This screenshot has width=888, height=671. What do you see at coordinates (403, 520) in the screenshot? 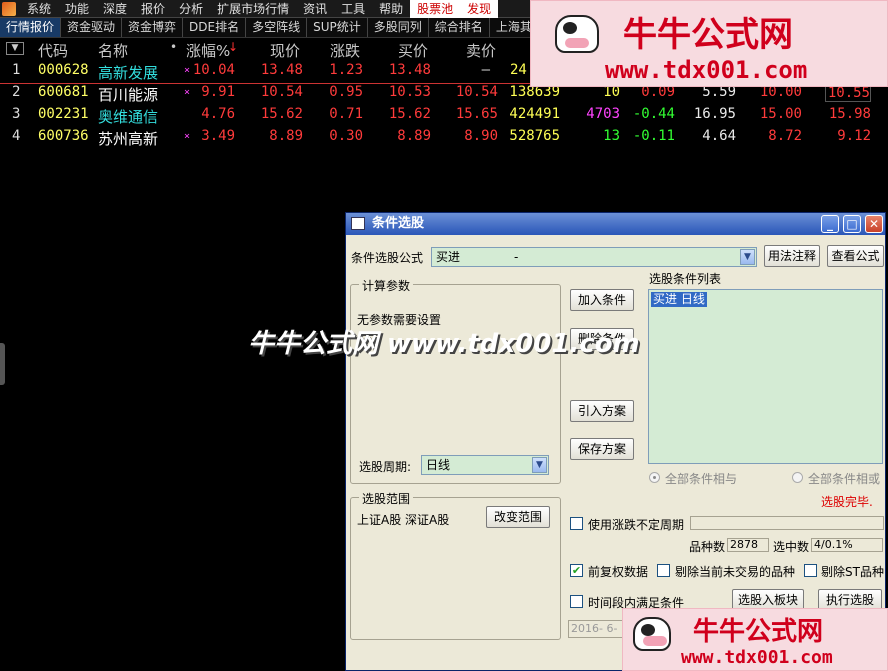
I see `range-value: 上证A股 深证A股` at bounding box center [403, 520].